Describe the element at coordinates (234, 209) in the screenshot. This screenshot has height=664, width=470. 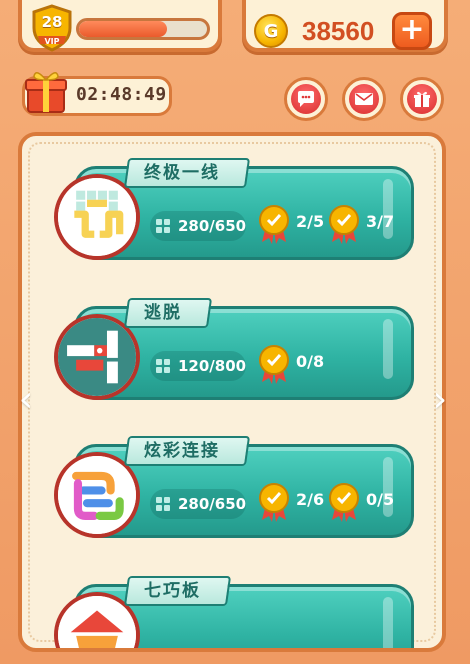
I see `game-card: 终极一线 280/650 2/5 3/7` at that location.